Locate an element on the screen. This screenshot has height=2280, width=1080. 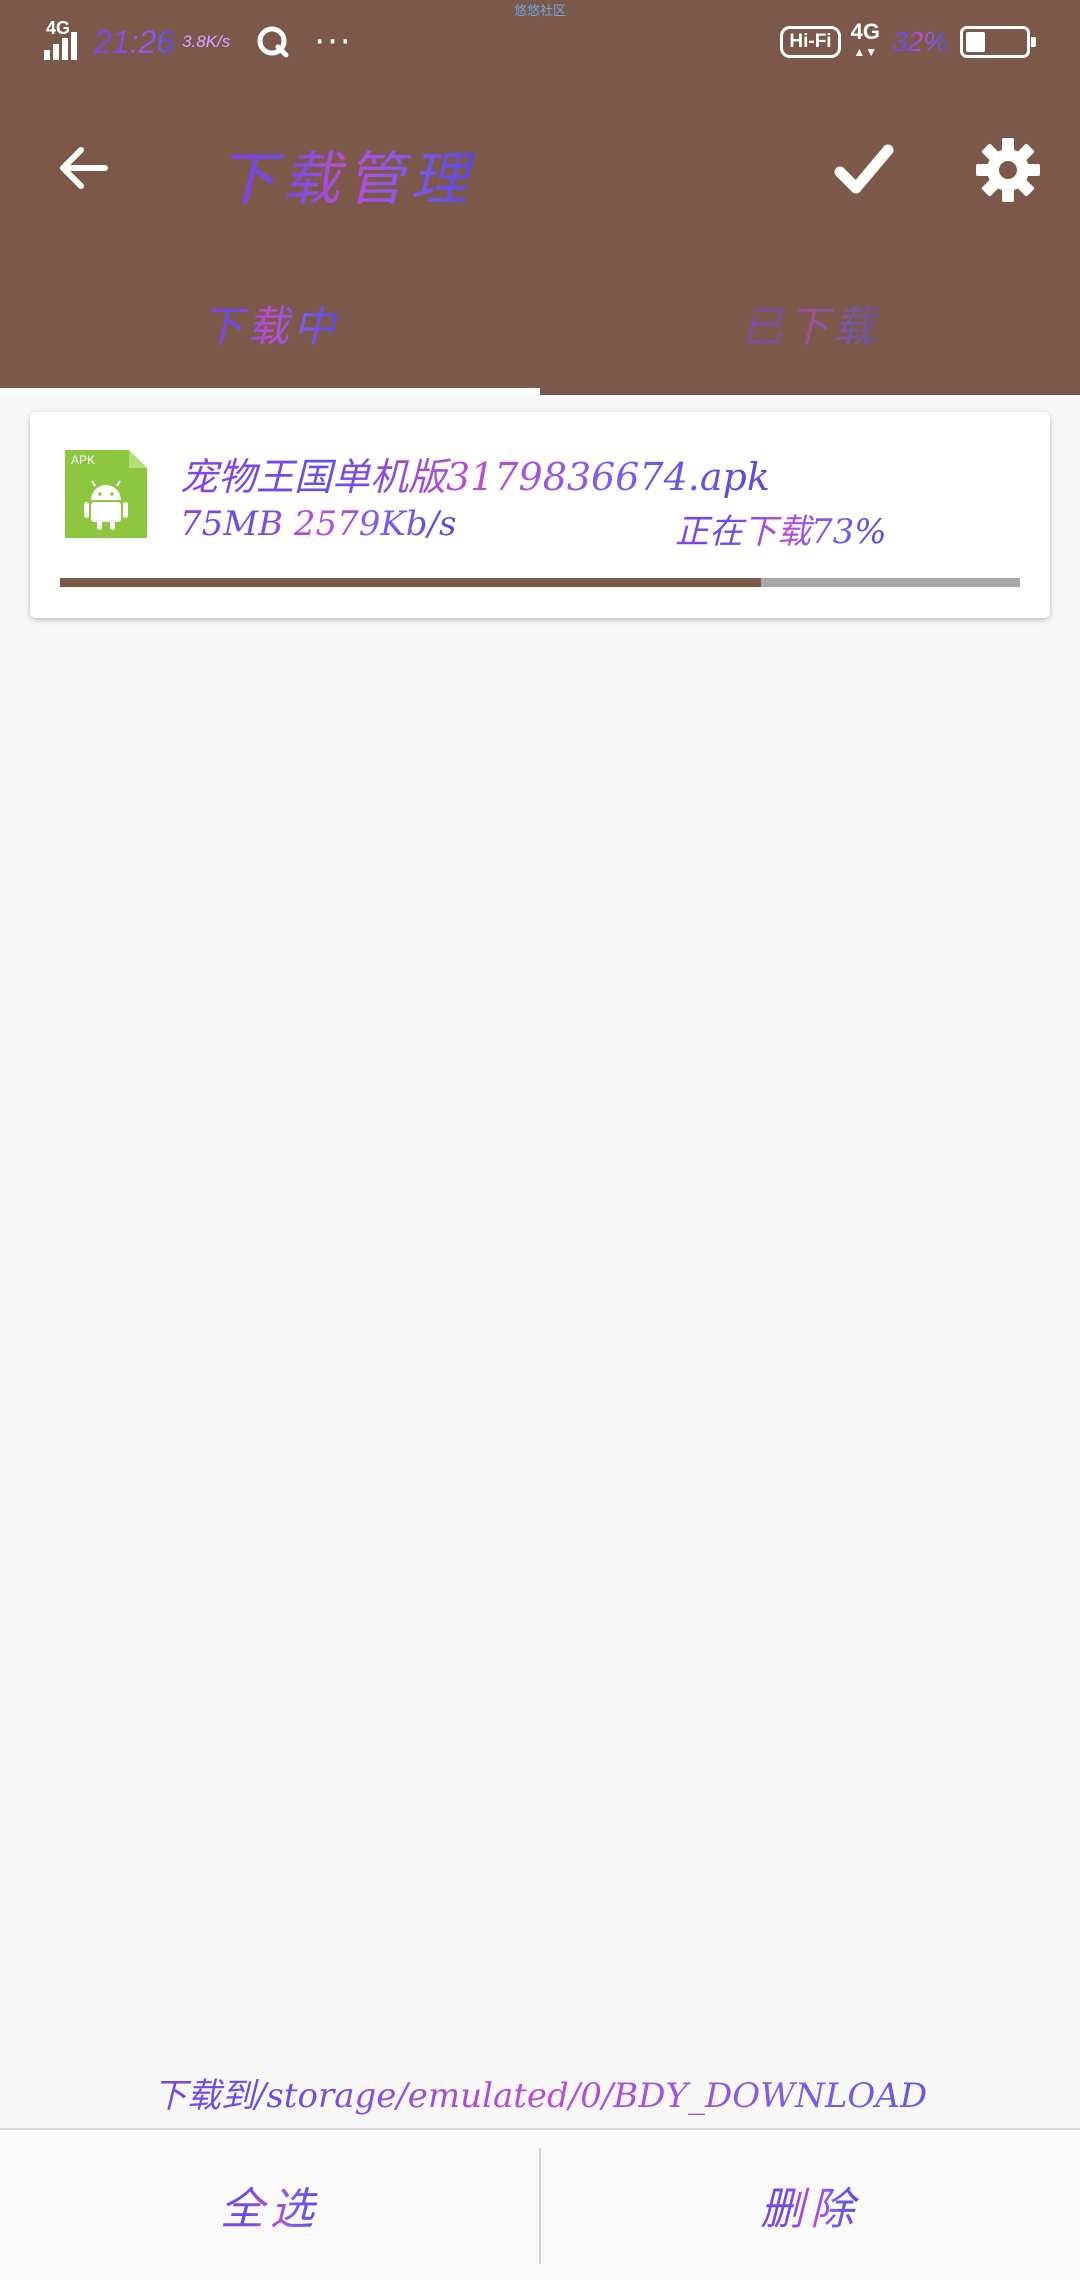
battery-percent: 32% is located at coordinates (919, 41).